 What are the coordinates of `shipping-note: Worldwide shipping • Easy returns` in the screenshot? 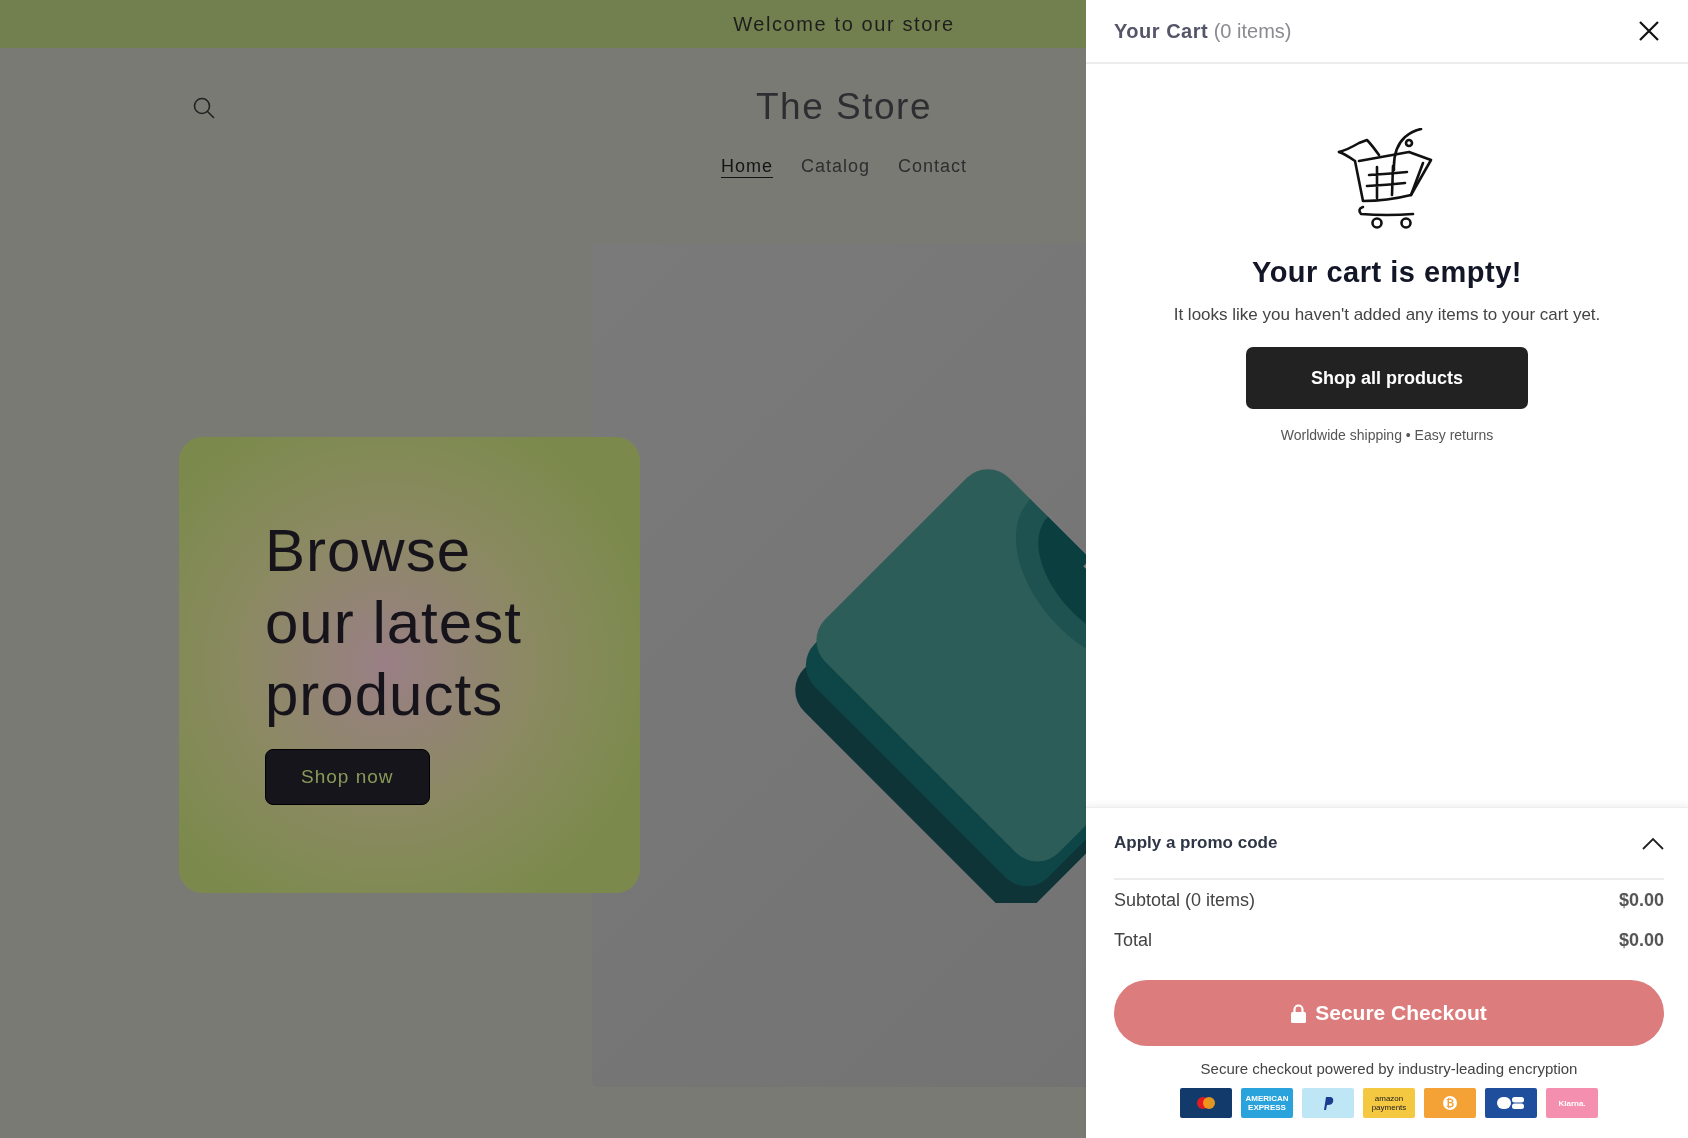 It's located at (1387, 435).